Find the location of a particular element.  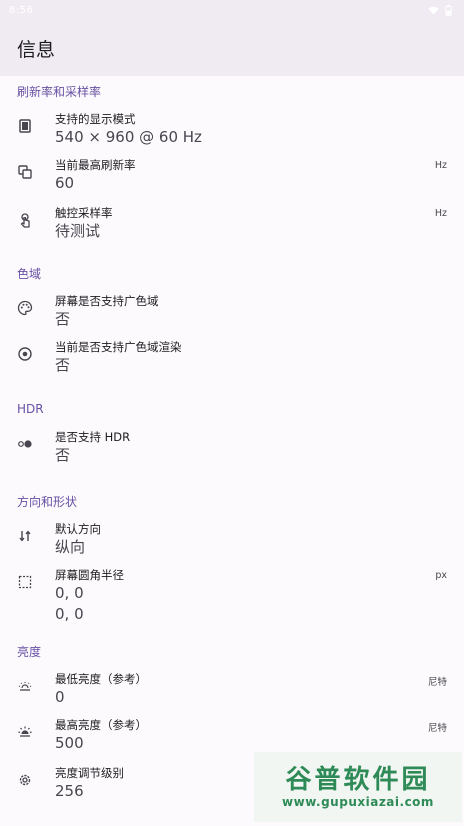

row-touch-sampling: 触控采样率 待测试 Hz is located at coordinates (232, 226).